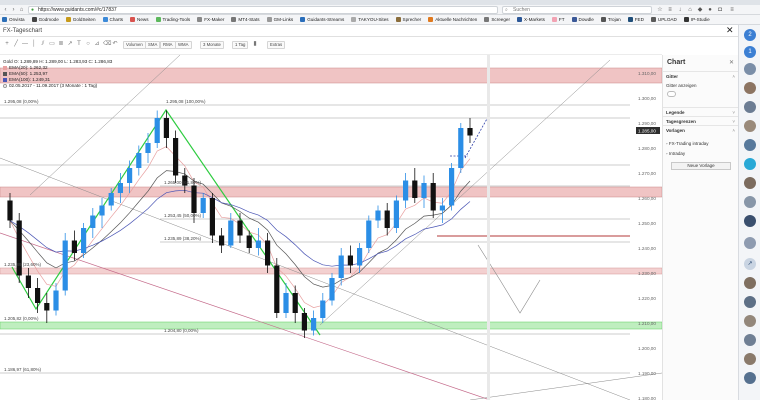  I want to click on undo-icon: ↶, so click(115, 44).